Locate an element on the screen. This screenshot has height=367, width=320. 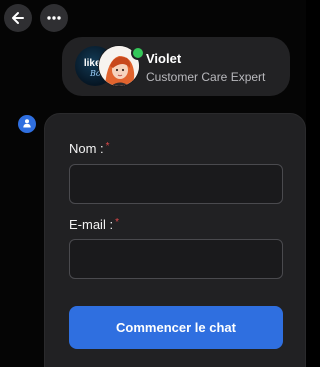
agent-card: likes Bot Violet Customer Care Expert is located at coordinates (176, 66).